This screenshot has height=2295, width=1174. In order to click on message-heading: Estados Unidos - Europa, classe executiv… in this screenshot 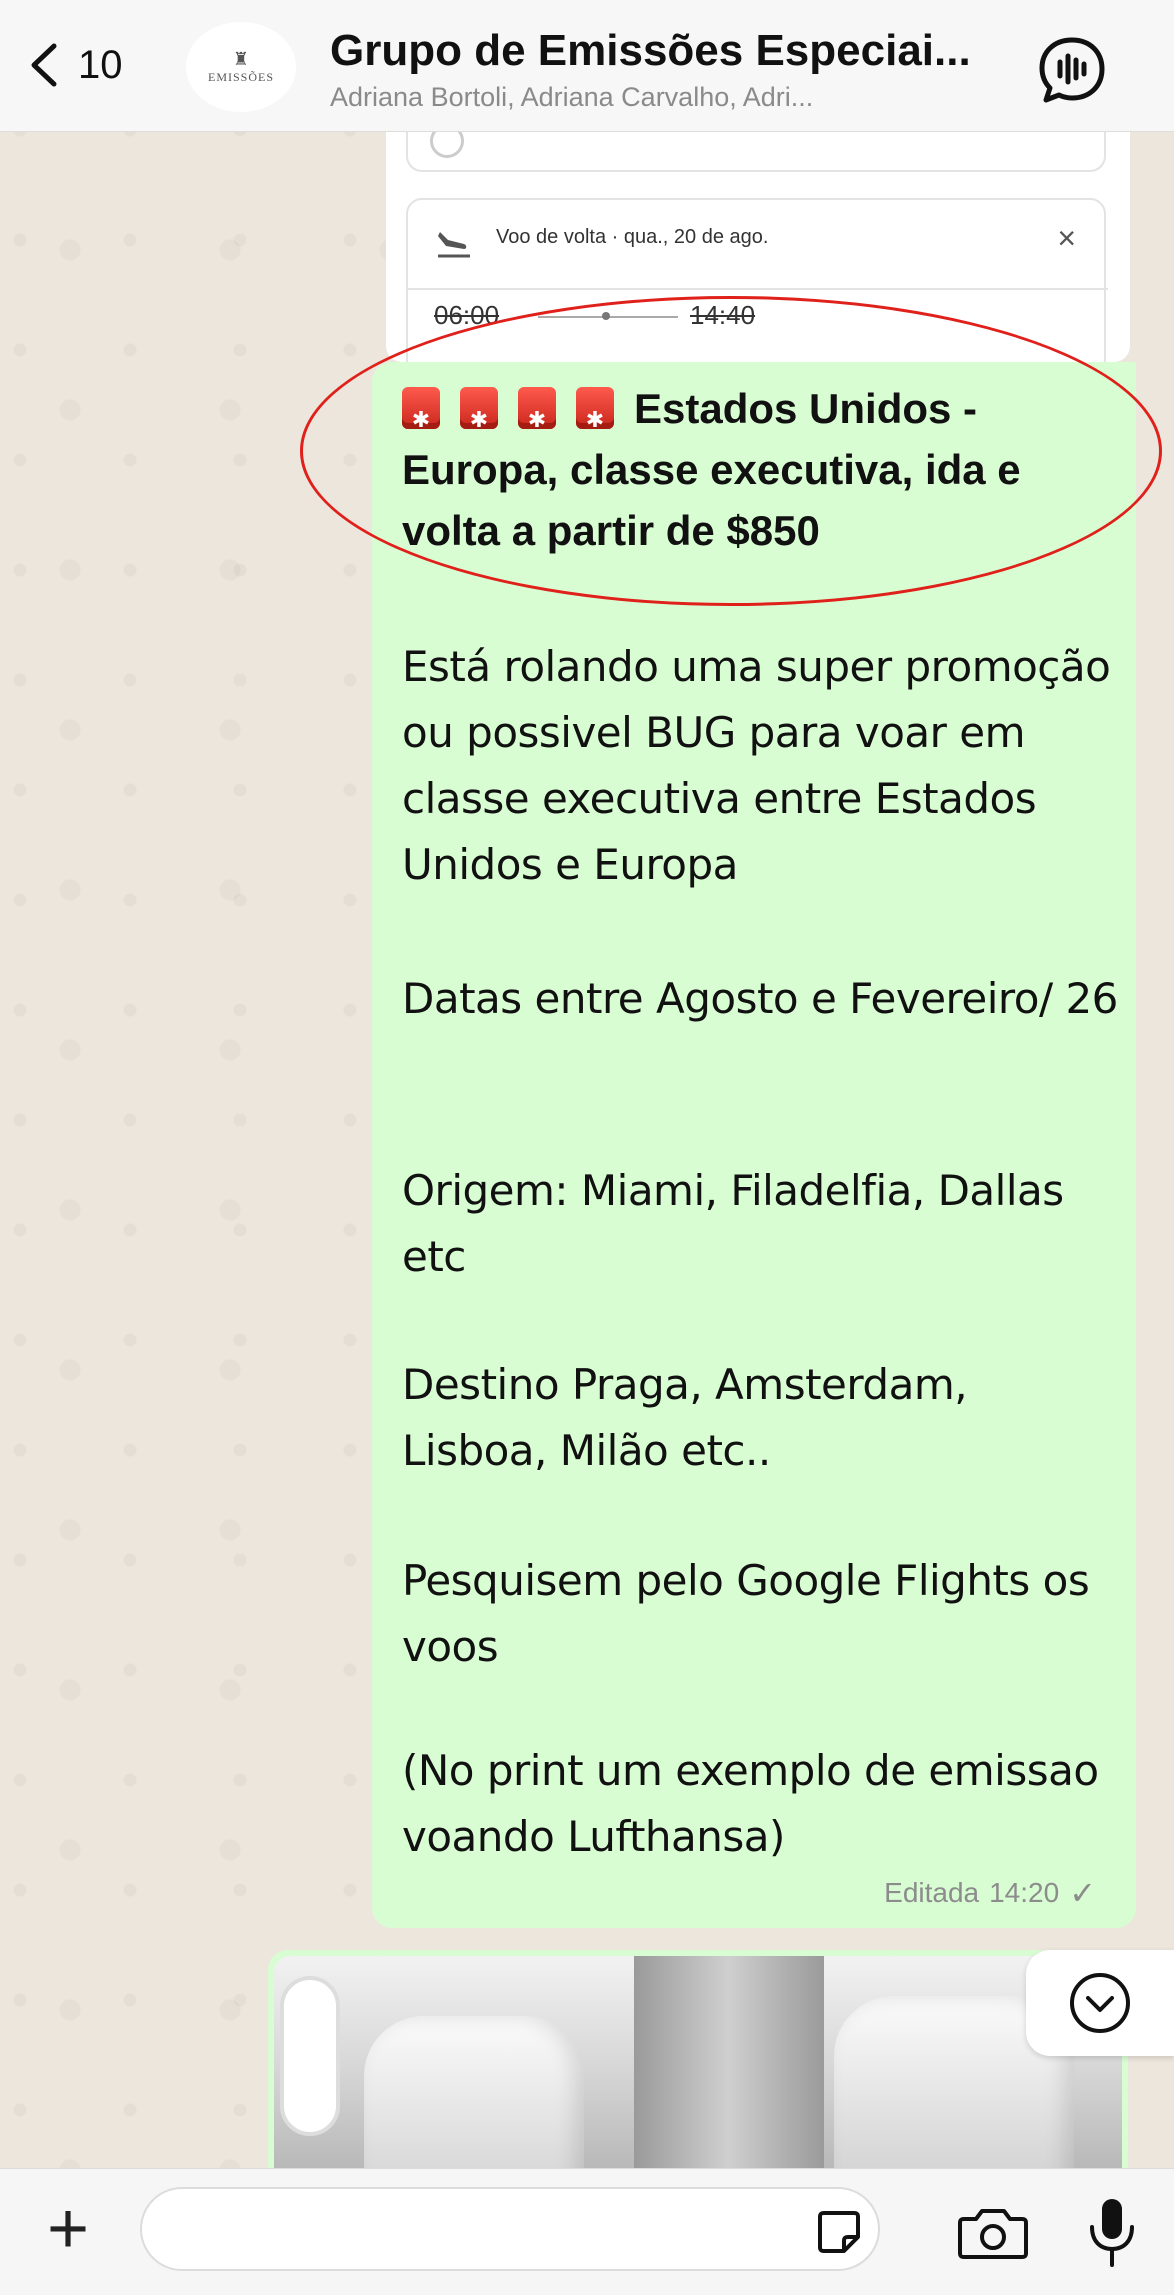, I will do `click(762, 469)`.